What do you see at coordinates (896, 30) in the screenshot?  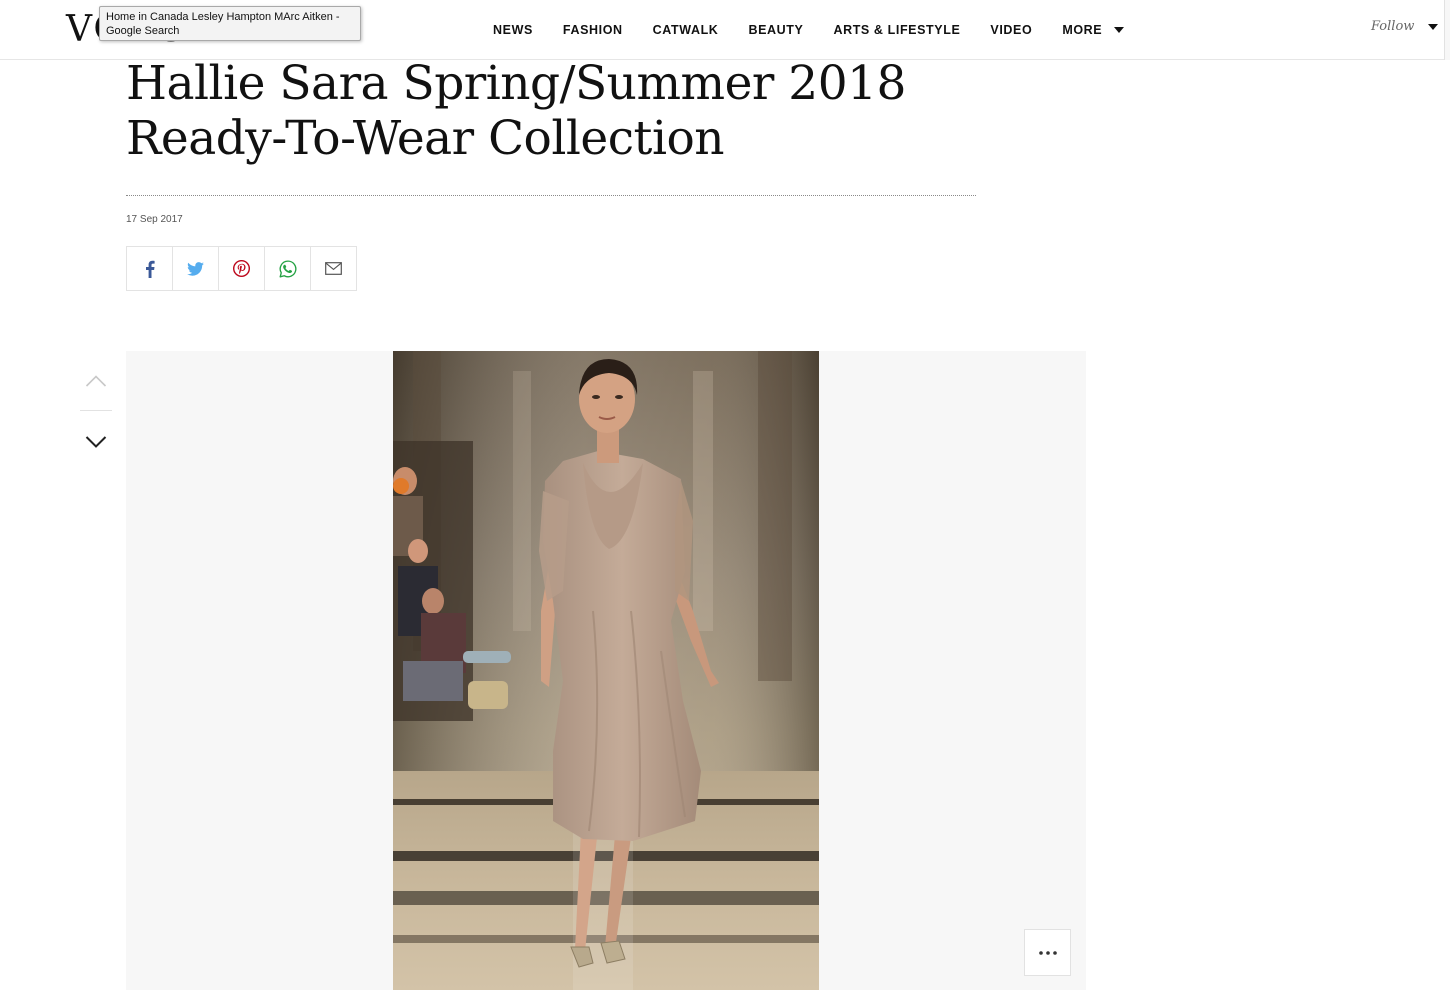 I see `nav-item-arts-lifestyle: ARTS & LIFESTYLE` at bounding box center [896, 30].